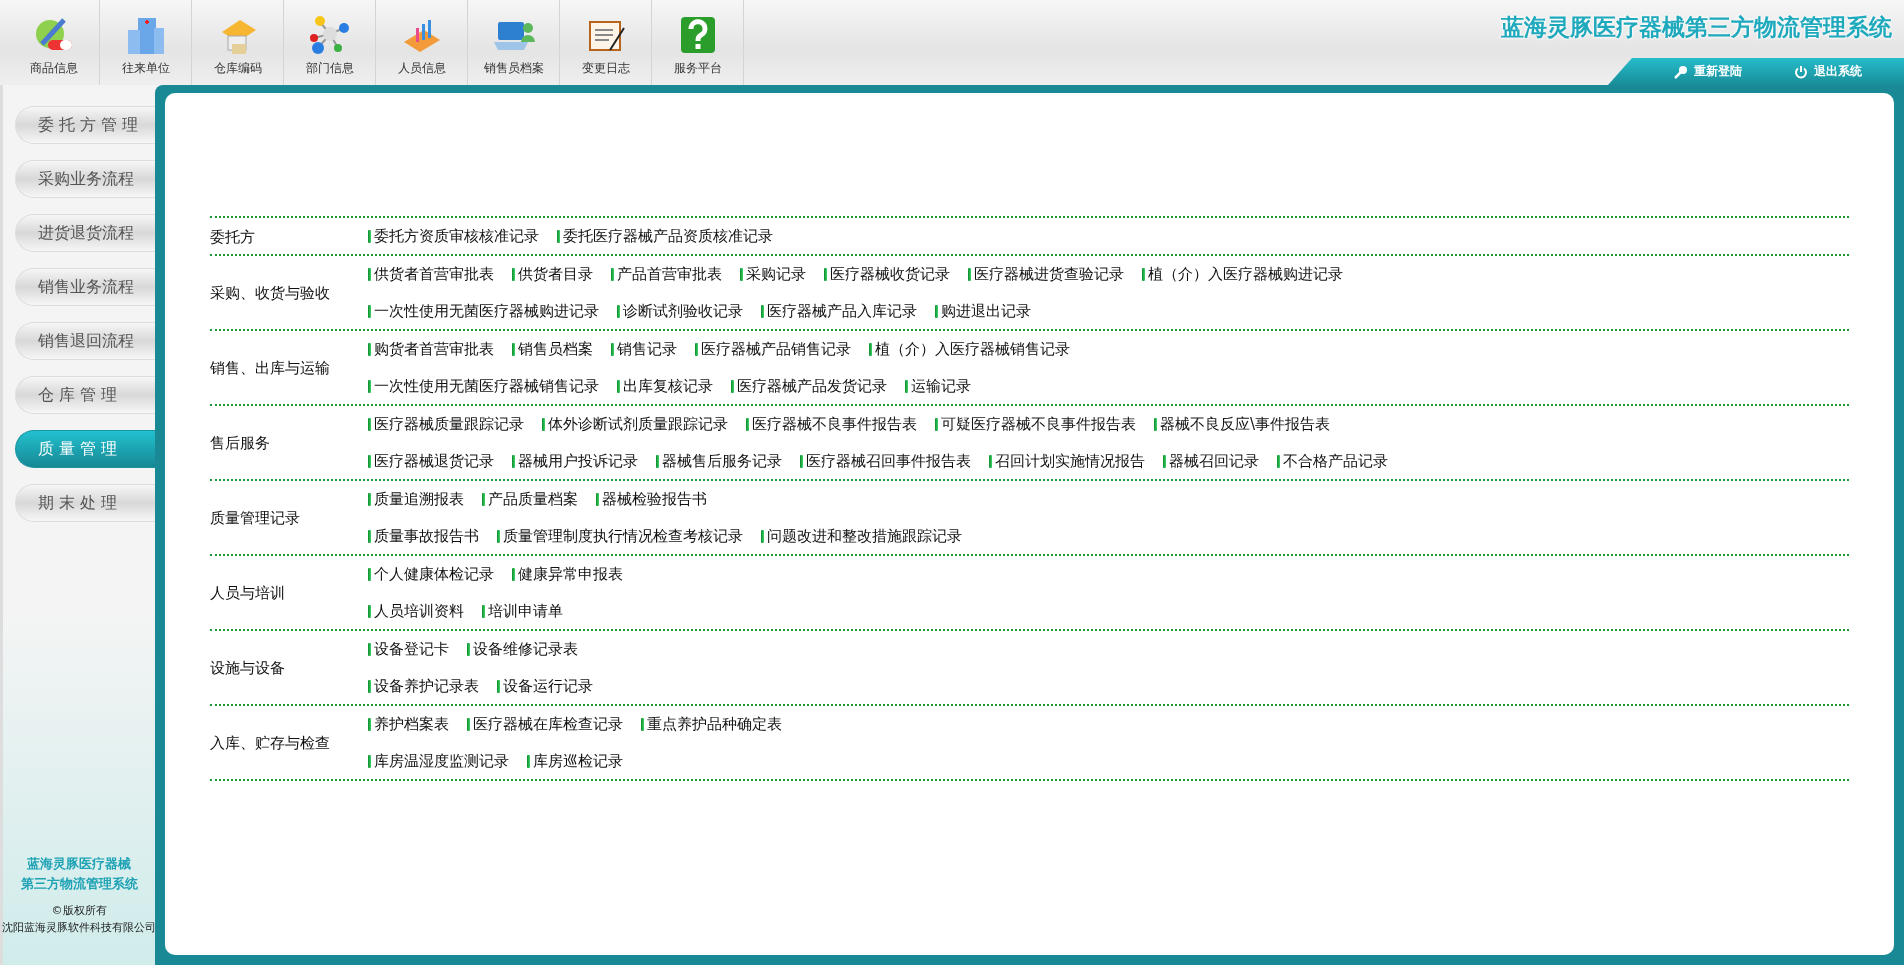 The height and width of the screenshot is (965, 1904). I want to click on system-name: 第三方物流管理系统, so click(79, 884).